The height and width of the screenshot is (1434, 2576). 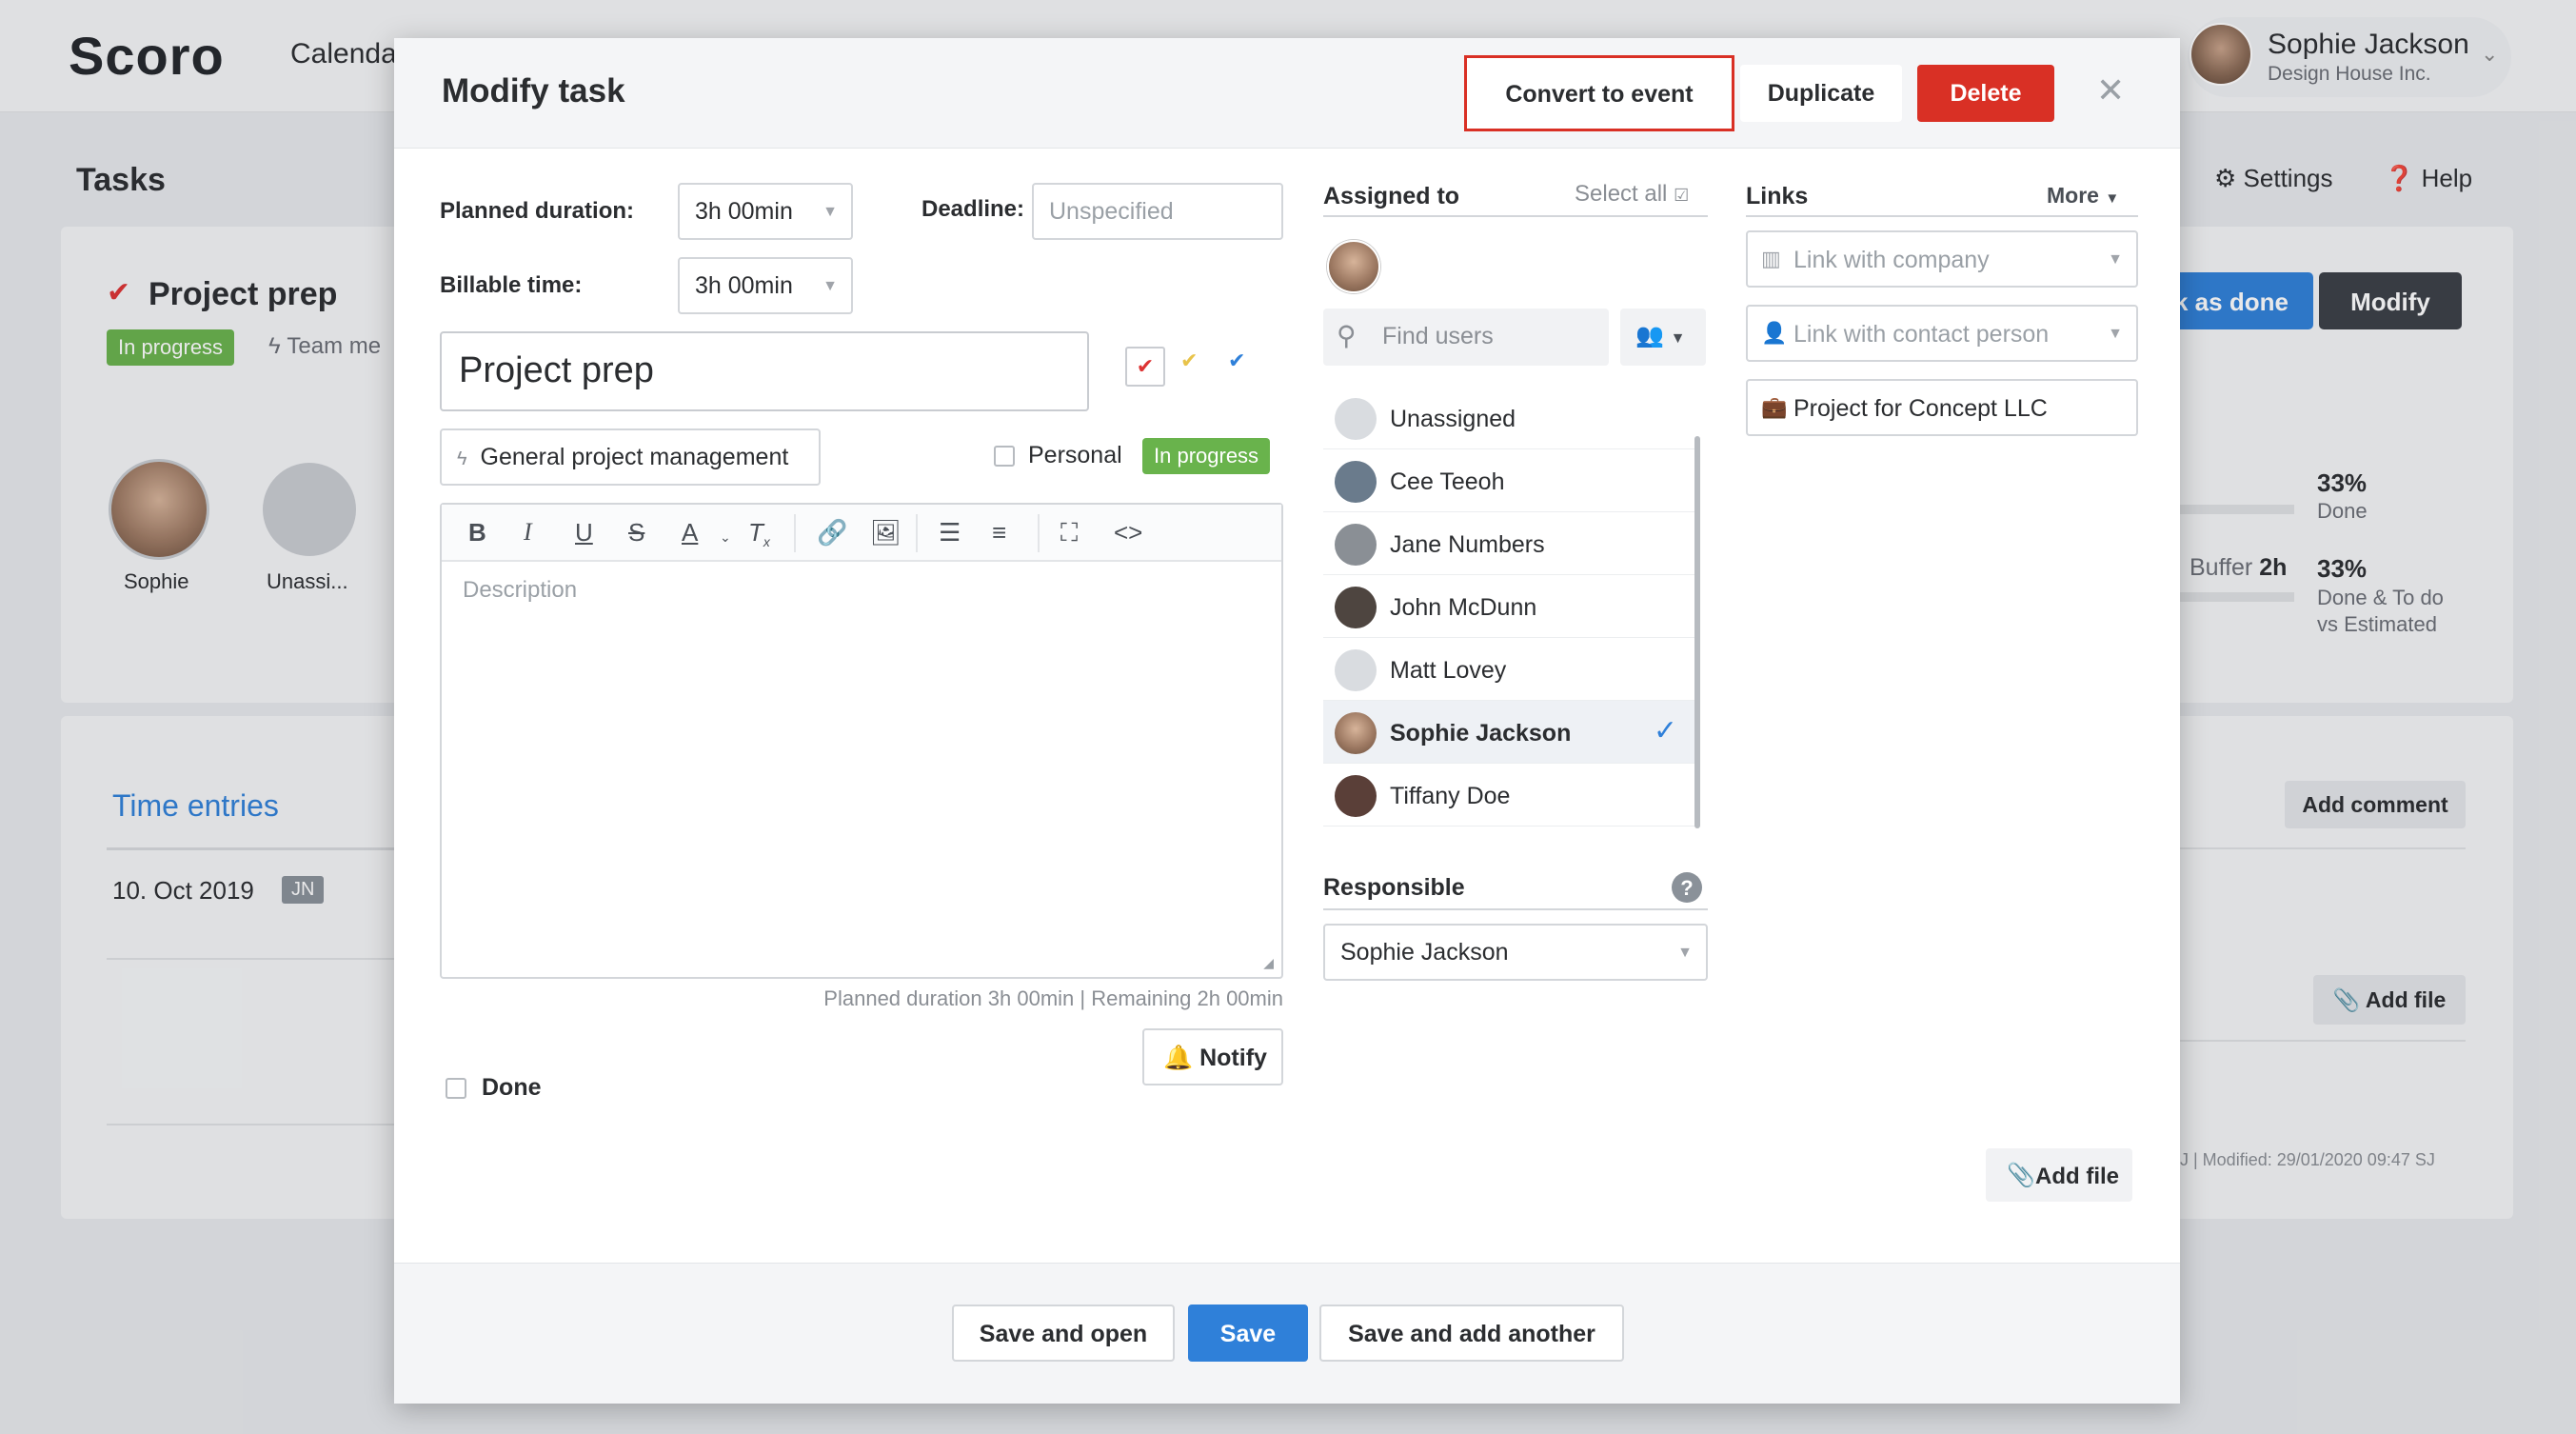 What do you see at coordinates (2110, 90) in the screenshot?
I see `close-icon: ✕` at bounding box center [2110, 90].